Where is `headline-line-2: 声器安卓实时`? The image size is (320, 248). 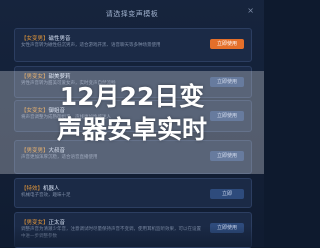 headline-line-2: 声器安卓实时 is located at coordinates (131, 129).